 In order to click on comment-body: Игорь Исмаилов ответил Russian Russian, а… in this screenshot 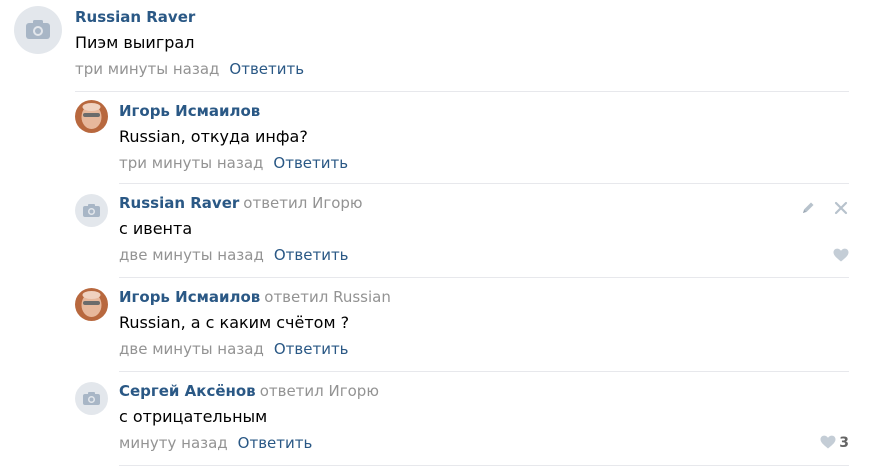, I will do `click(255, 323)`.